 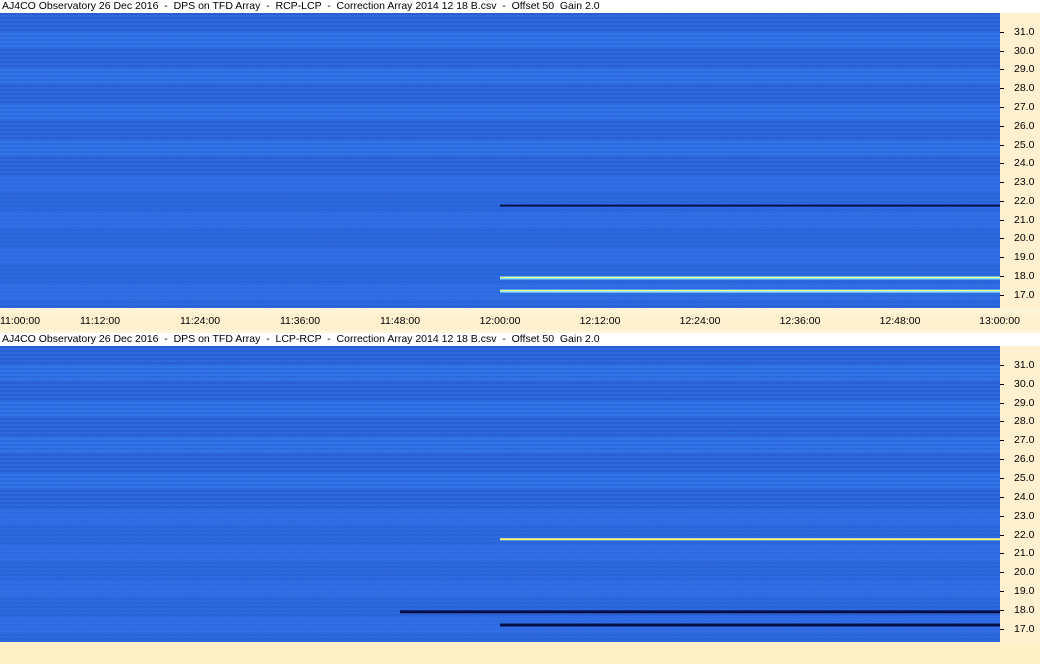 What do you see at coordinates (300, 321) in the screenshot?
I see `x-tick-label: 11:36:00` at bounding box center [300, 321].